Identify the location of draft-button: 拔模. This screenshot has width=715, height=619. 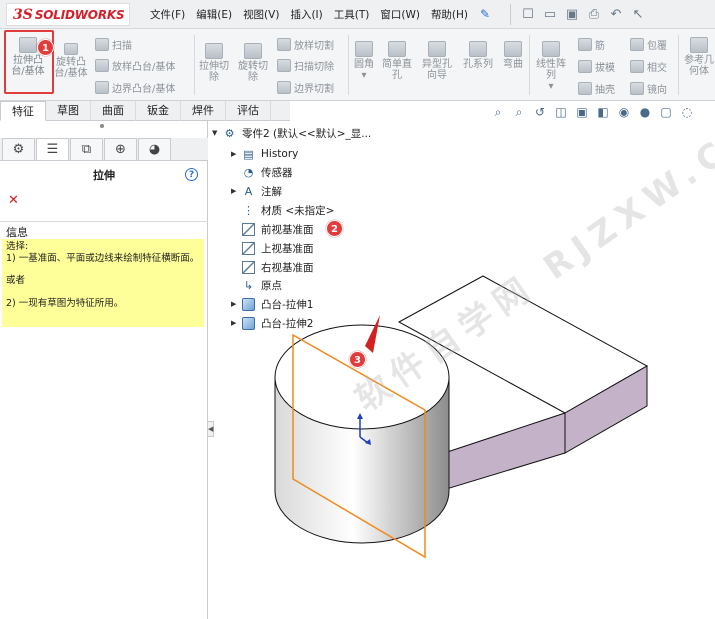
(596, 66).